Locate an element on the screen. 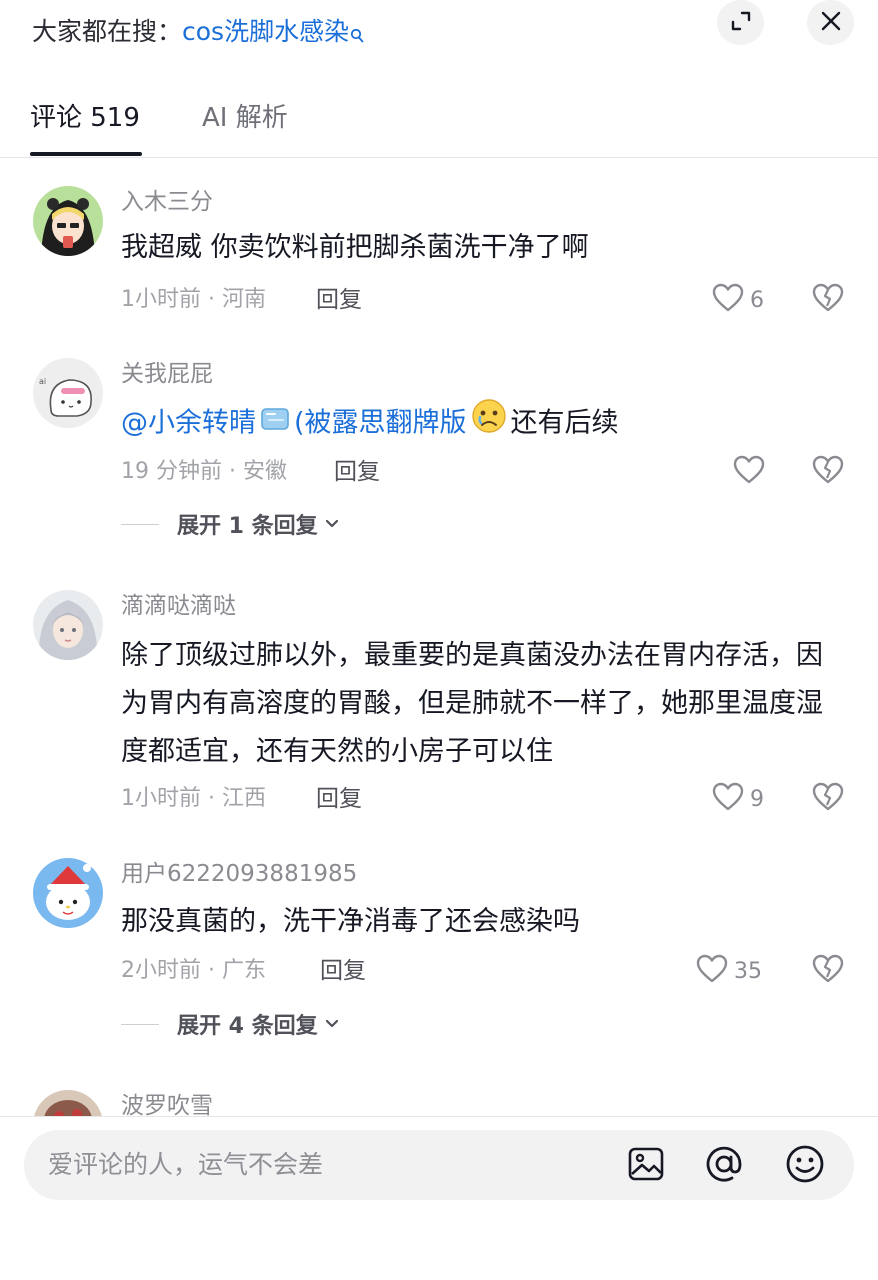 This screenshot has height=1280, width=878. trending-search: 大家都在搜：cos洗脚水感染 is located at coordinates (198, 34).